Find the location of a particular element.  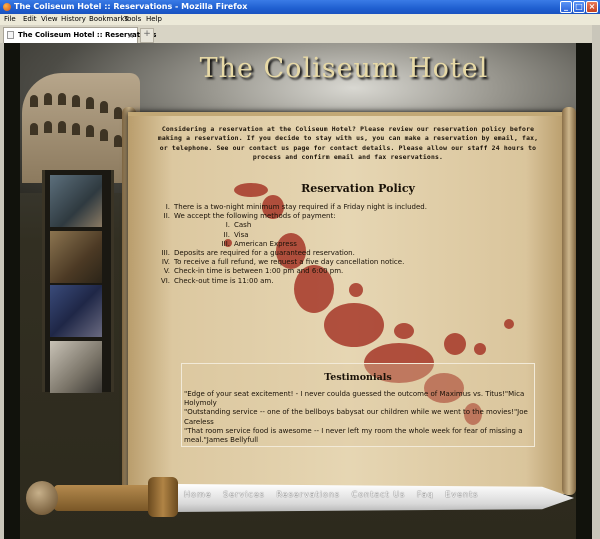

minimize-button: _ is located at coordinates (566, 7).